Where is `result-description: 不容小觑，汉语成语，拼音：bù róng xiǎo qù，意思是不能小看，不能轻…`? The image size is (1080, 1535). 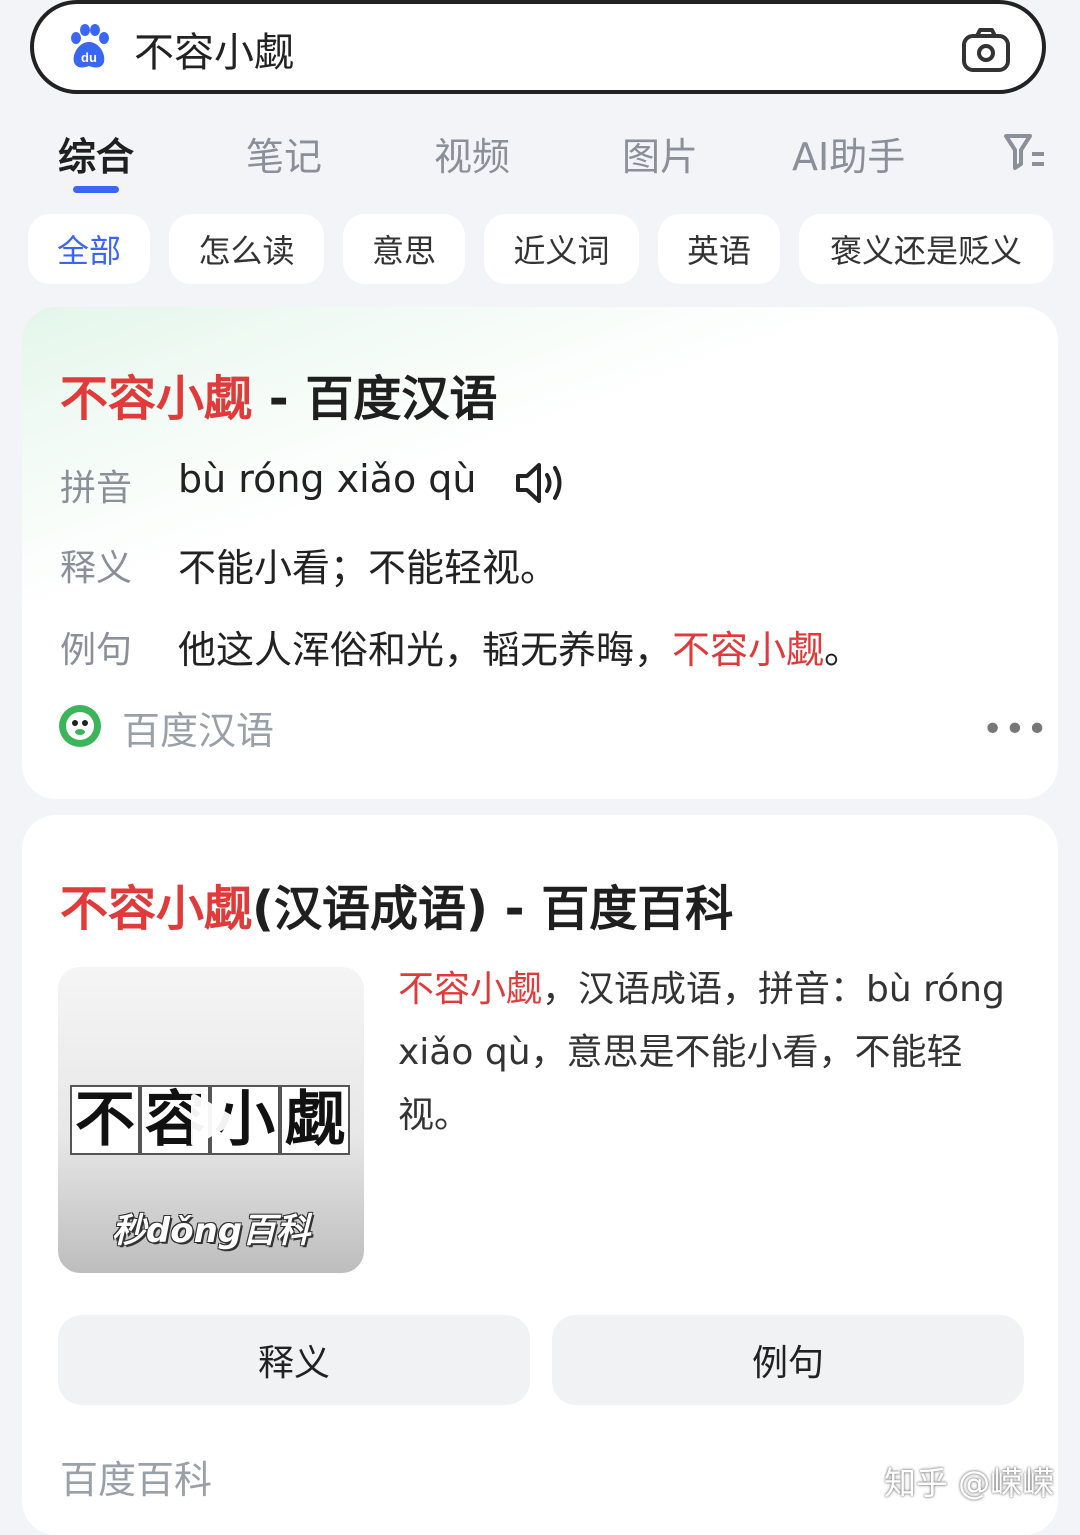
result-description: 不容小觑，汉语成语，拼音：bù róng xiǎo qù，意思是不能小看，不能轻… is located at coordinates (716, 1052).